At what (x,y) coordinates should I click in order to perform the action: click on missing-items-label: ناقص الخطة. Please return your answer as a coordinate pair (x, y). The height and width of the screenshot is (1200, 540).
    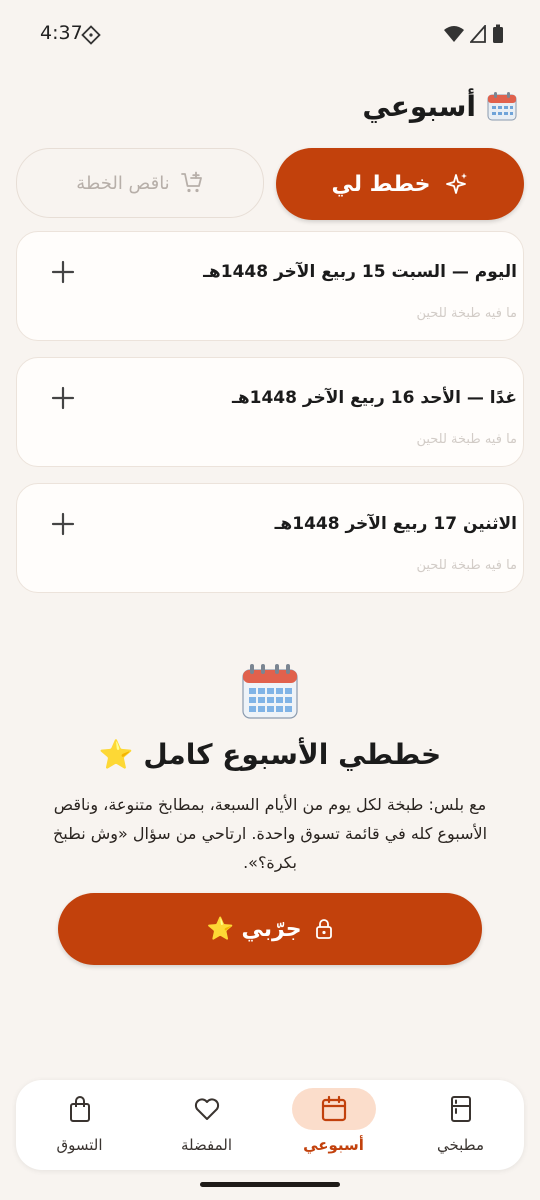
    Looking at the image, I should click on (123, 183).